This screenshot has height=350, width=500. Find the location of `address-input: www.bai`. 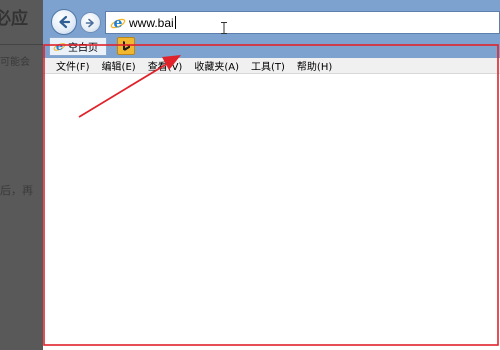

address-input: www.bai is located at coordinates (151, 23).